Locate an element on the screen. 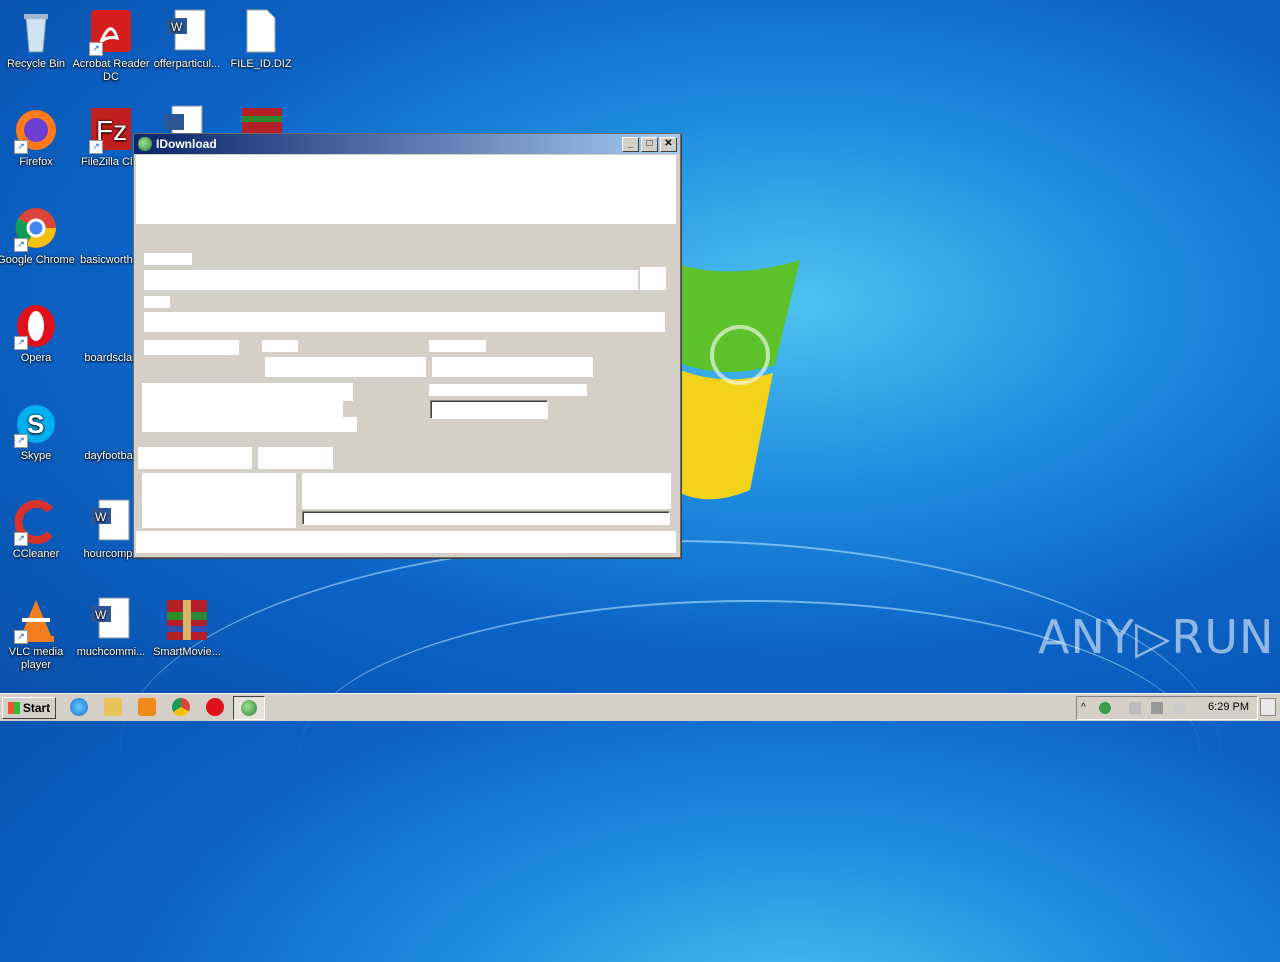 This screenshot has height=962, width=1280. acrobat-icon: ↗ is located at coordinates (111, 32).